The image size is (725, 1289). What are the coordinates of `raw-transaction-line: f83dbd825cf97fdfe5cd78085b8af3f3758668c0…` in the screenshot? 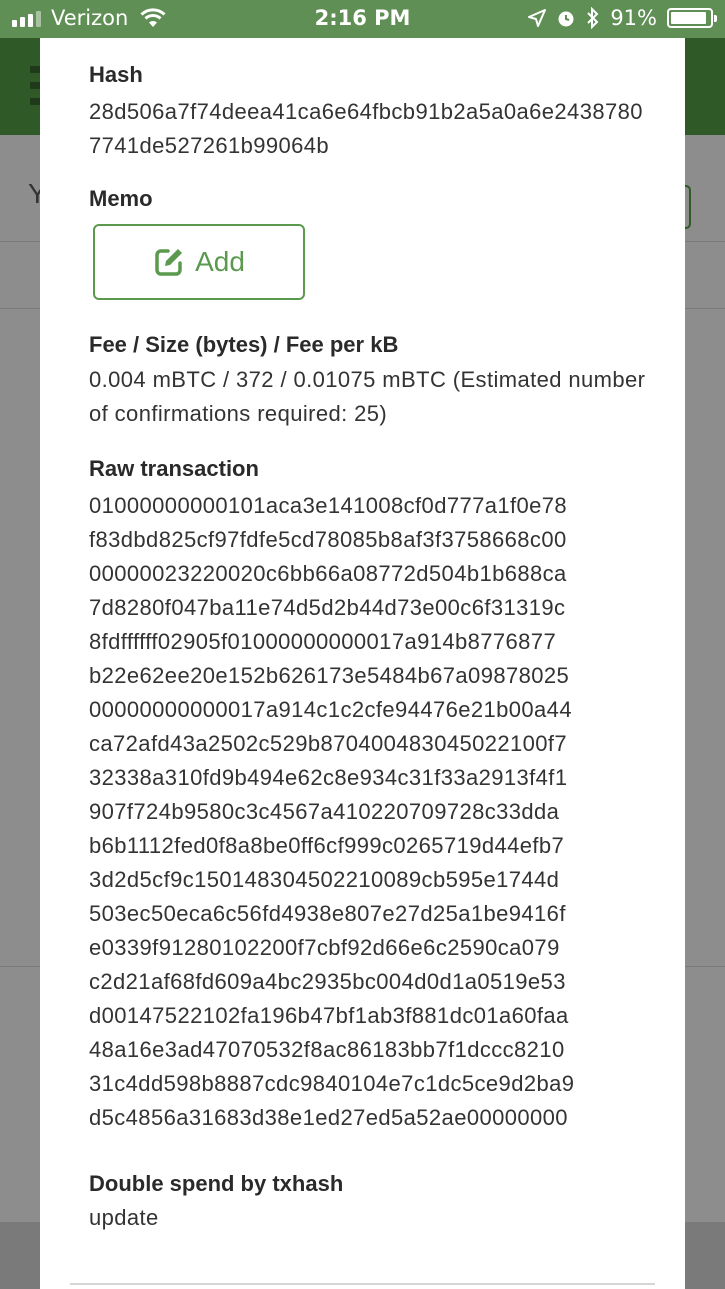 It's located at (328, 539).